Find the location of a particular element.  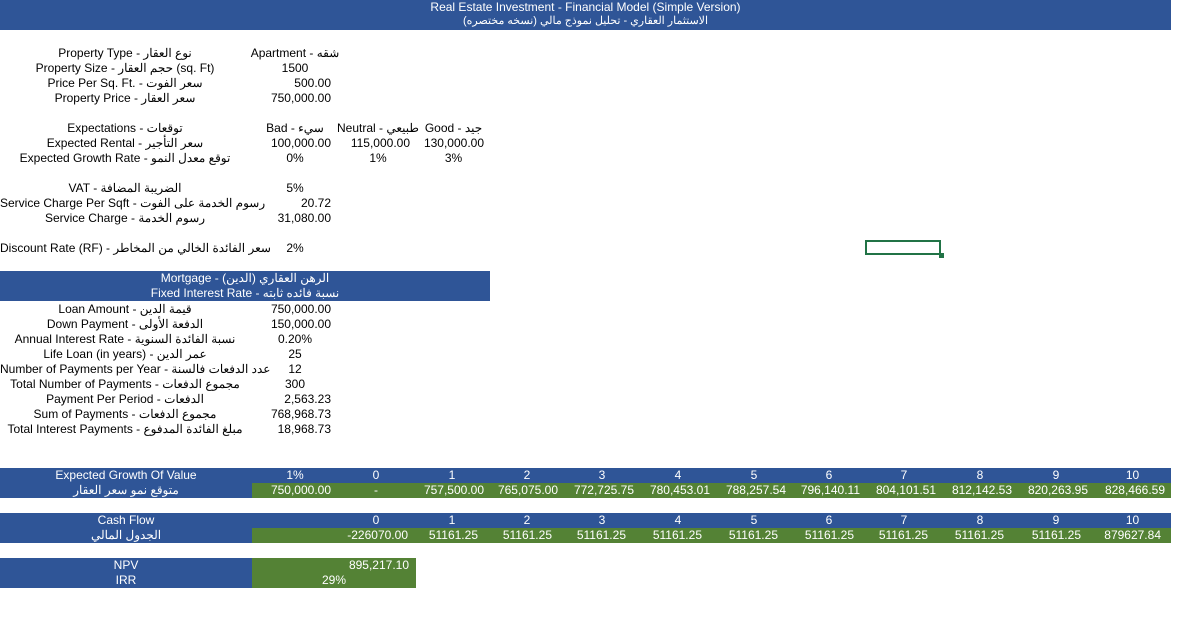

cell-discount-rate-value: 2% is located at coordinates (295, 248).